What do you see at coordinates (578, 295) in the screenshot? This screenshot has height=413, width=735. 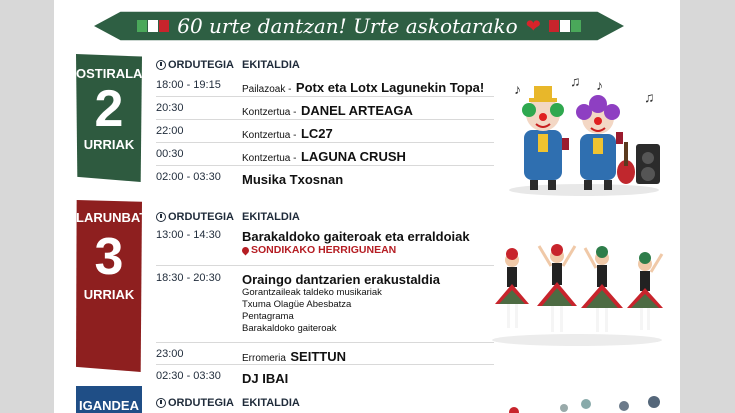 I see `dancers-illustration-icon` at bounding box center [578, 295].